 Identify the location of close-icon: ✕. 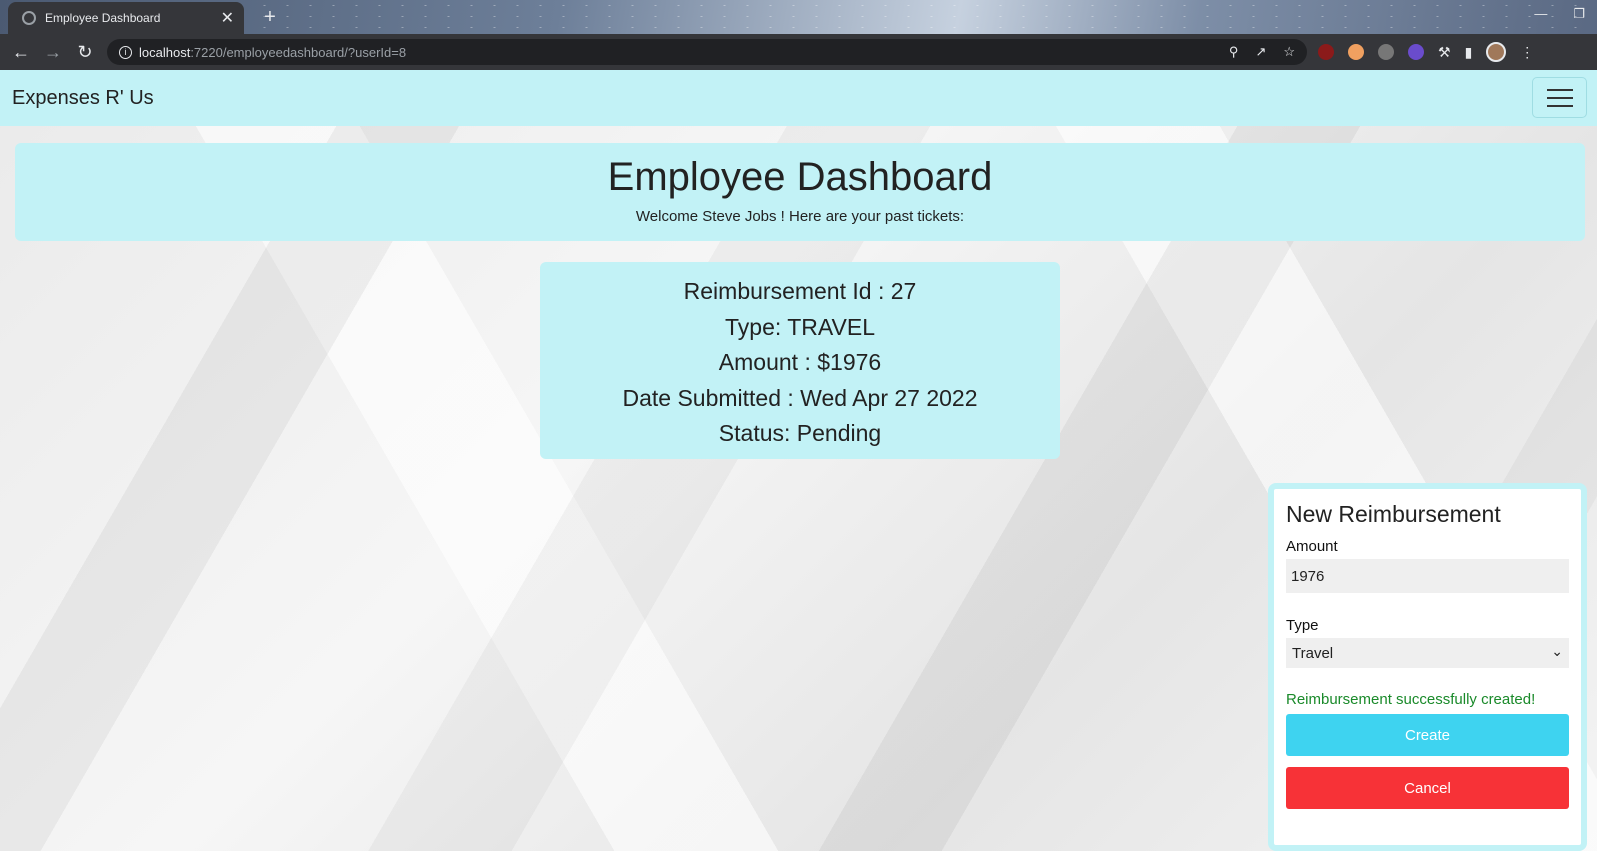
(227, 18).